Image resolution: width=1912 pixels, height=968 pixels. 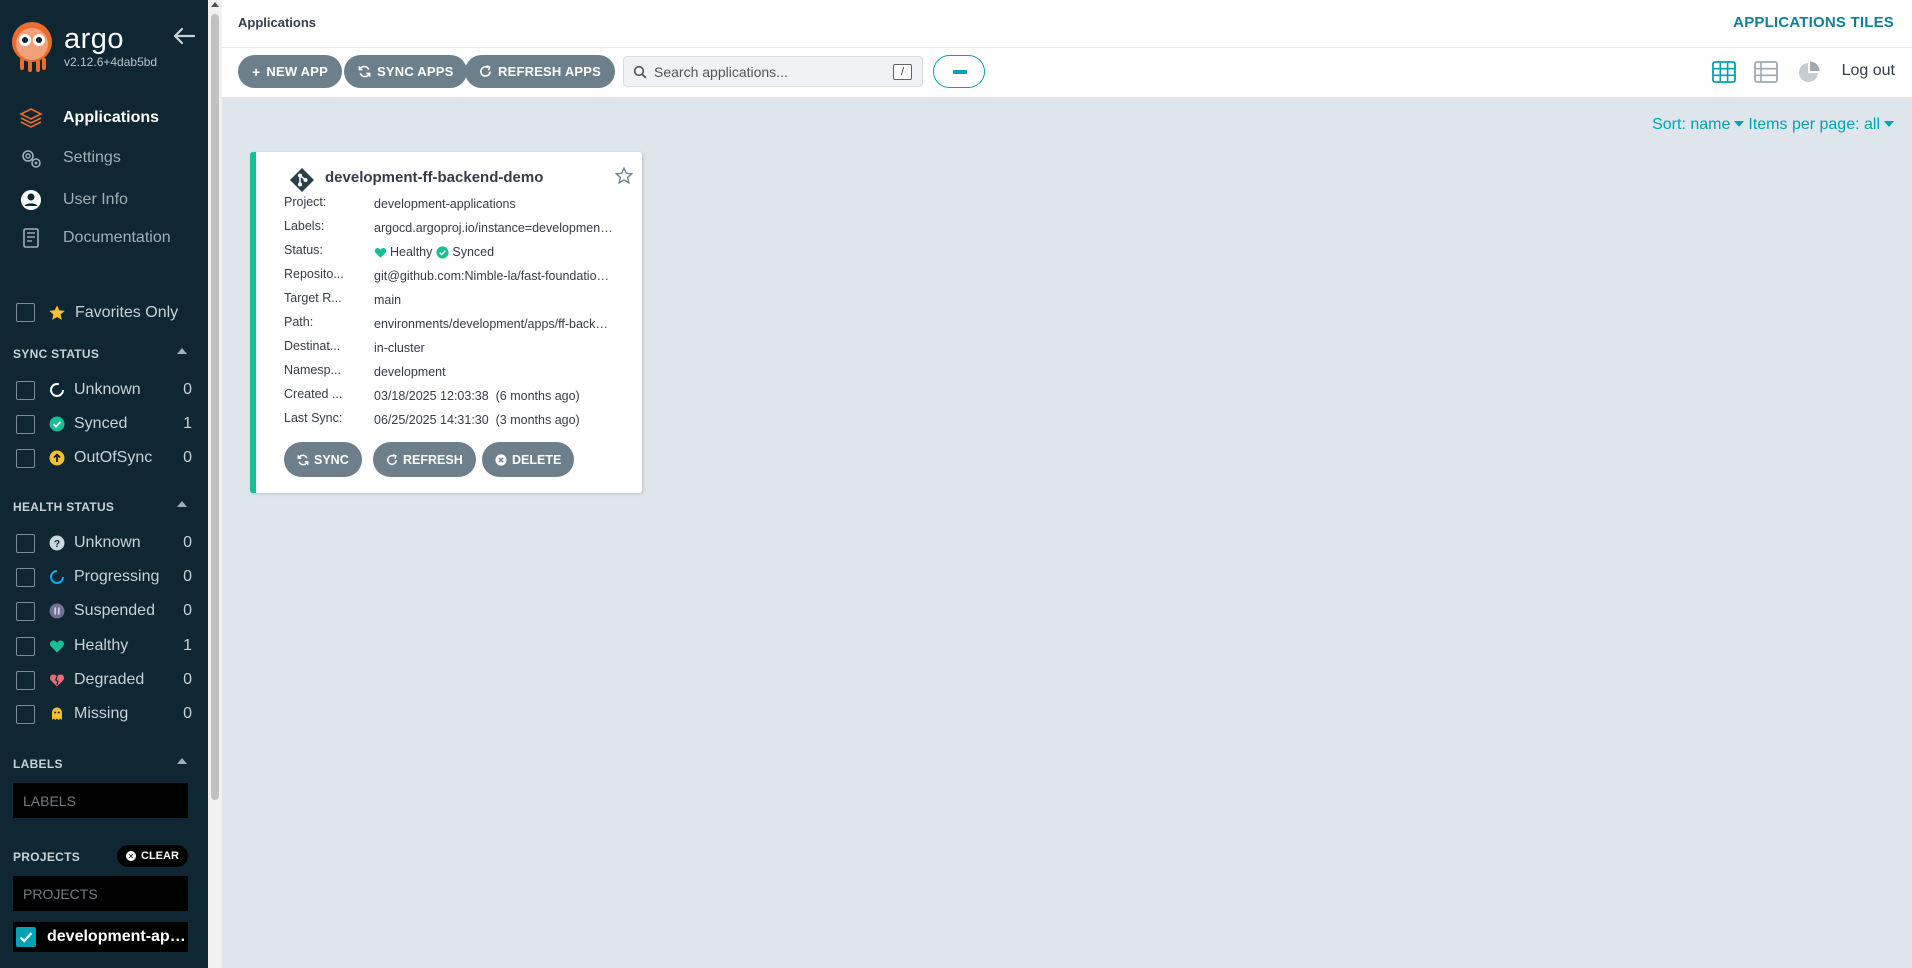 I want to click on filter-label: OutOfSync, so click(x=113, y=457).